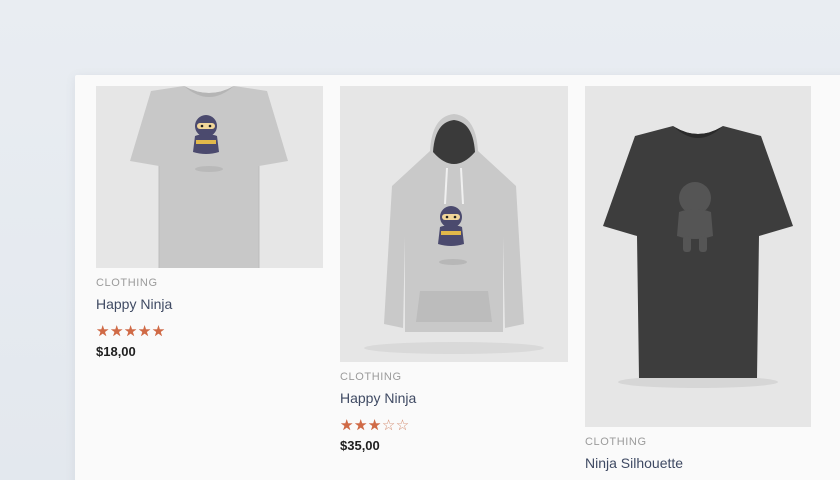 The height and width of the screenshot is (480, 840). I want to click on product-name-link: Ninja Silhouette, so click(698, 464).